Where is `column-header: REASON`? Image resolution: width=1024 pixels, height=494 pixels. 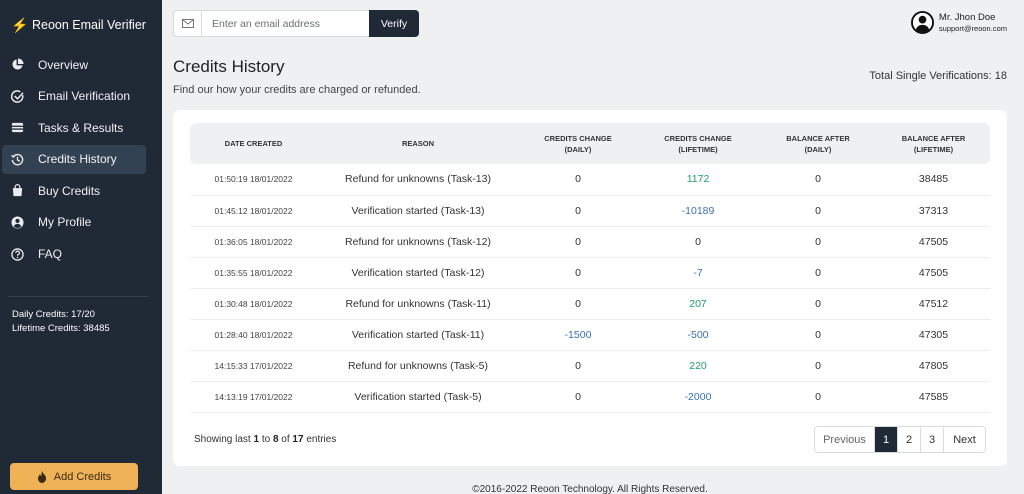 column-header: REASON is located at coordinates (418, 143).